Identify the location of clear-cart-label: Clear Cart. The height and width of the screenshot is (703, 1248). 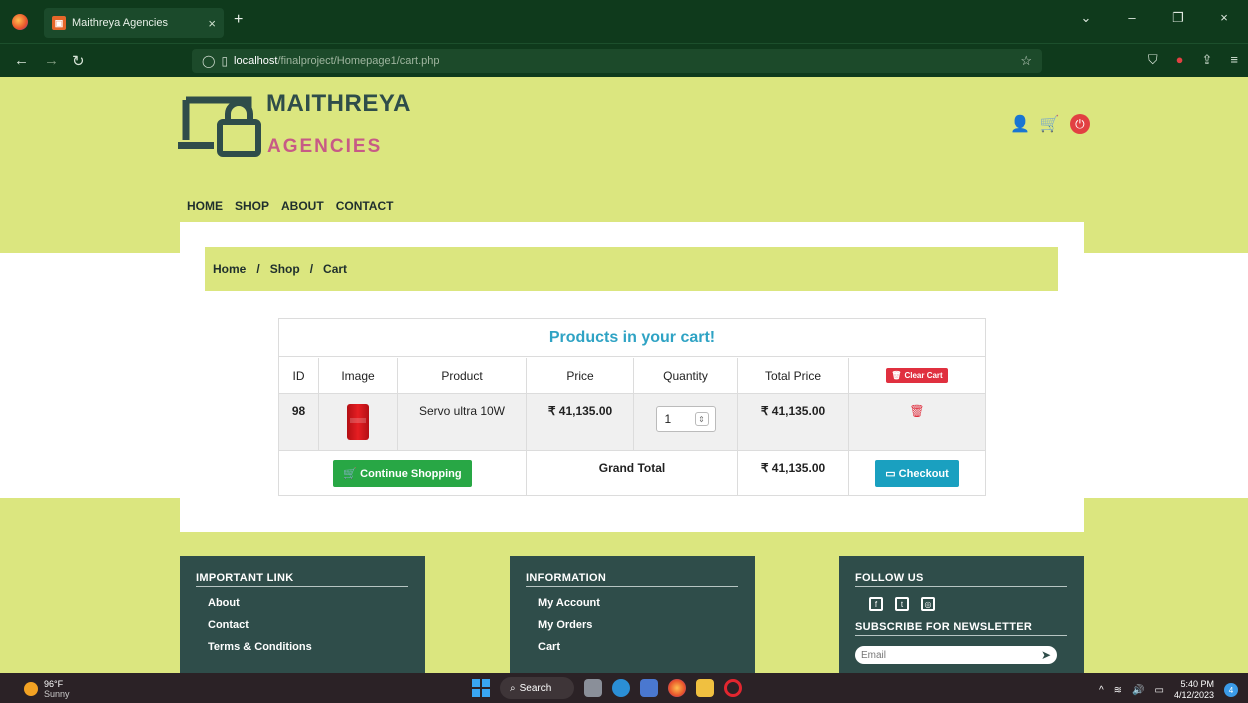
(923, 375).